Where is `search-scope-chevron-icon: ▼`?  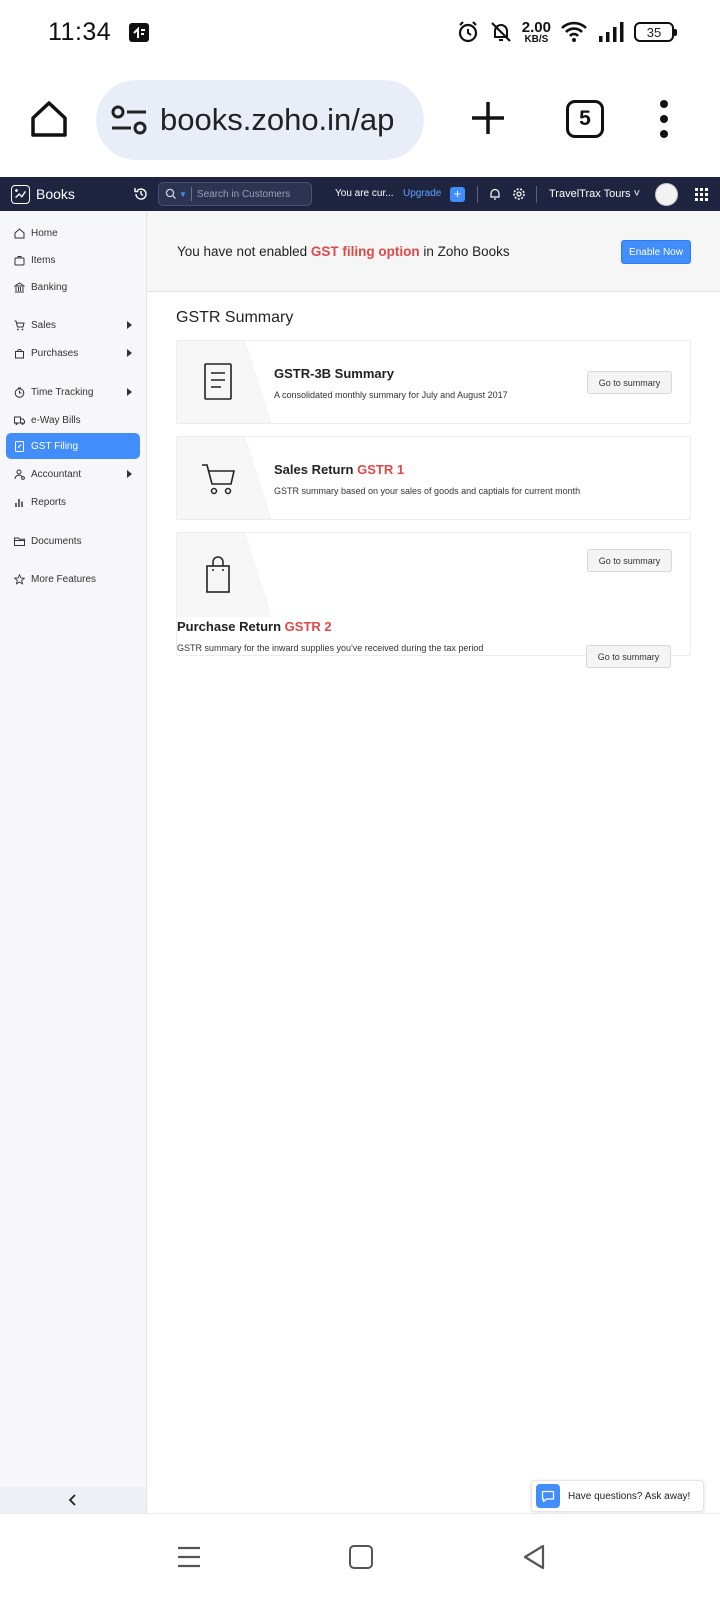
search-scope-chevron-icon: ▼ is located at coordinates (183, 194).